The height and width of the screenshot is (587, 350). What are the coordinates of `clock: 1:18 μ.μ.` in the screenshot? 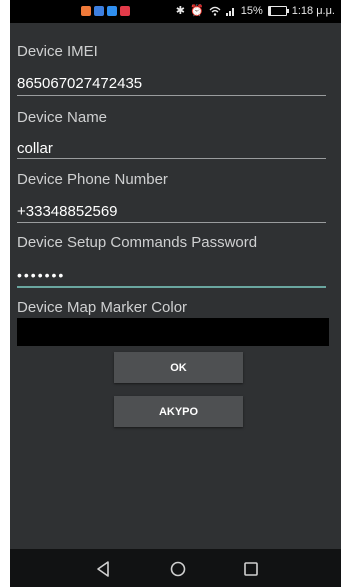 It's located at (313, 11).